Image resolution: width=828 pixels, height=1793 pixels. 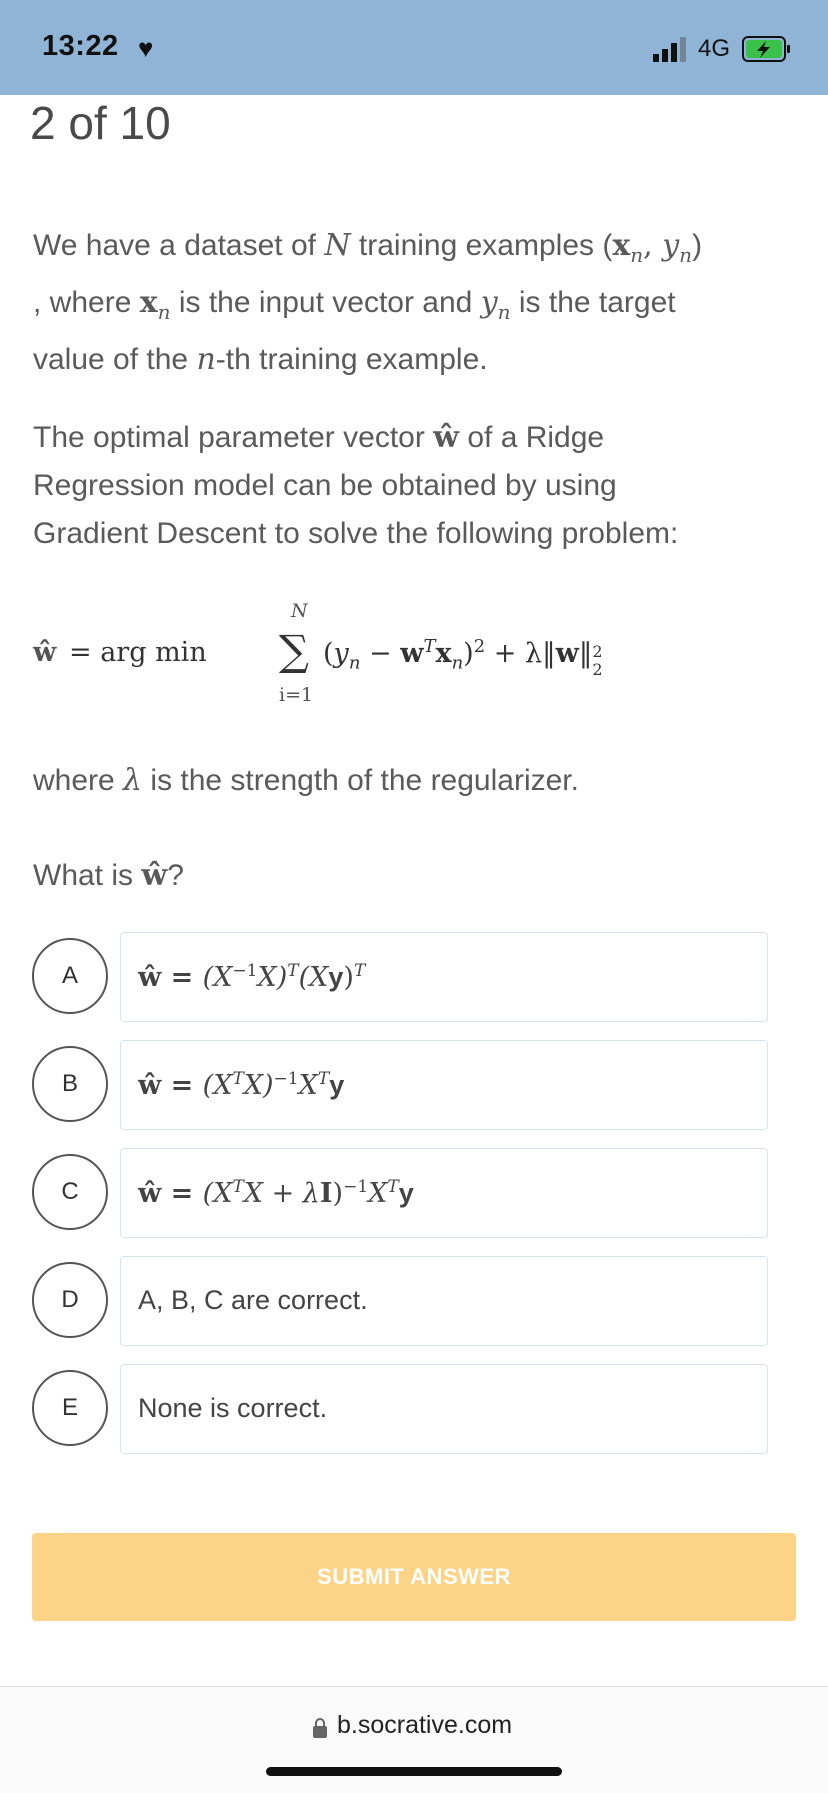 What do you see at coordinates (414, 1577) in the screenshot?
I see `submit-answer-button: SUBMIT ANSWER` at bounding box center [414, 1577].